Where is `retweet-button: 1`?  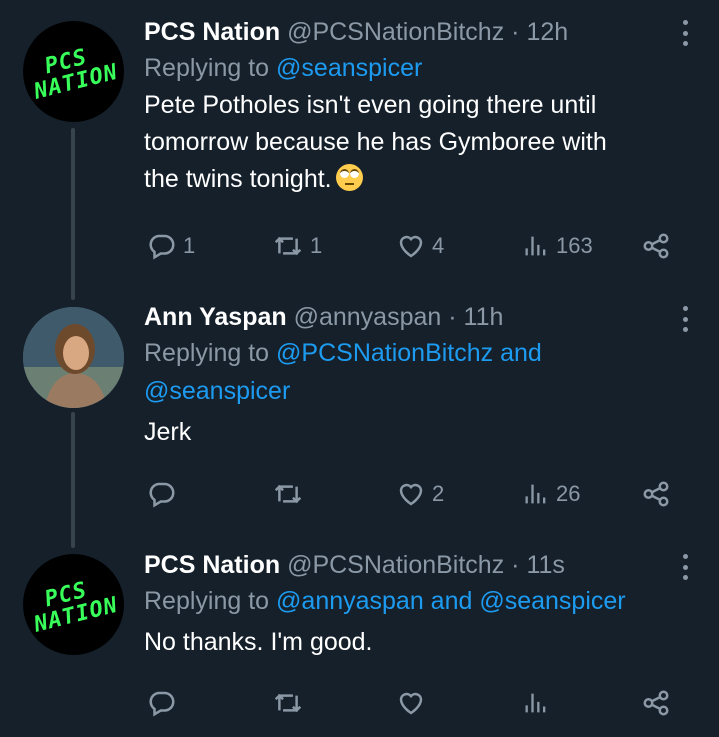 retweet-button: 1 is located at coordinates (297, 246).